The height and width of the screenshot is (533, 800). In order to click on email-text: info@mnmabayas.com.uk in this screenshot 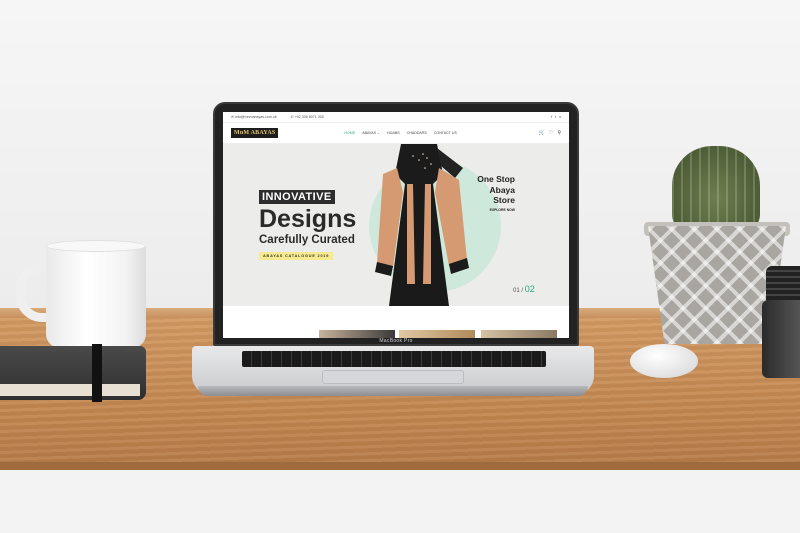, I will do `click(256, 117)`.